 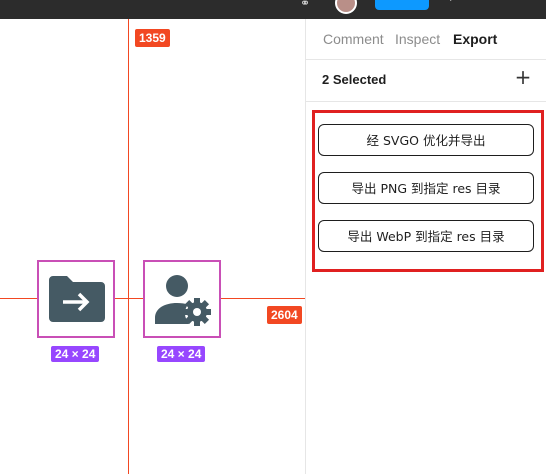 What do you see at coordinates (353, 39) in the screenshot?
I see `tab-comment: Comment` at bounding box center [353, 39].